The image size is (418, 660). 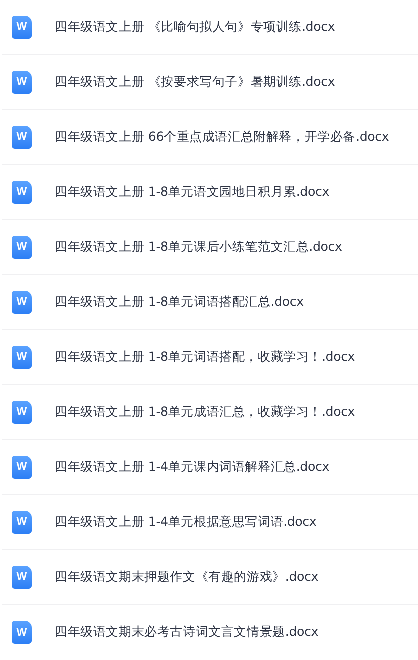 I want to click on file-row: W 四年级语文上册 1-4单元课内词语解释汇总.docx, so click(x=210, y=467).